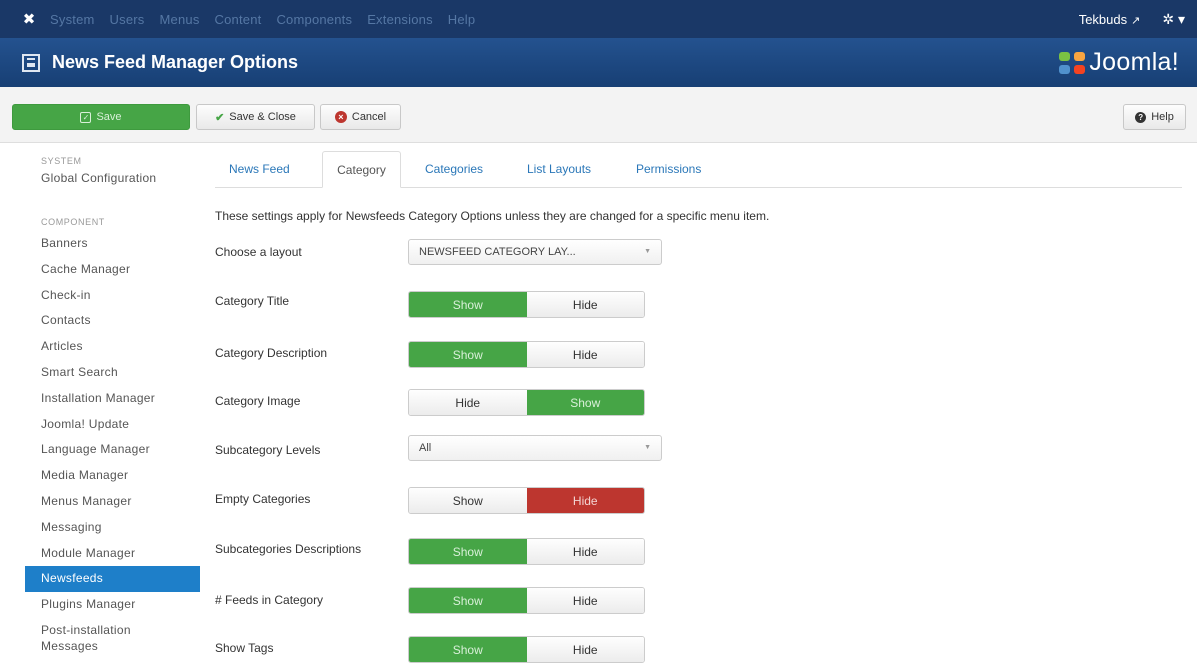 The width and height of the screenshot is (1197, 670). Describe the element at coordinates (220, 117) in the screenshot. I see `check-icon: ✔` at that location.